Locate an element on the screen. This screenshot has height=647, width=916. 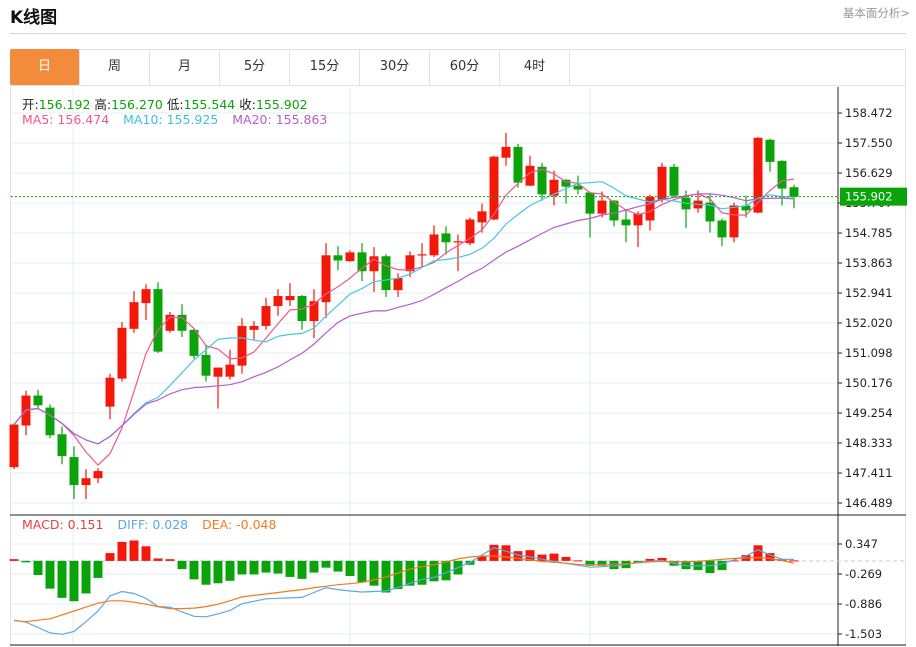
macd-tick-label: -0.886 is located at coordinates (863, 604).